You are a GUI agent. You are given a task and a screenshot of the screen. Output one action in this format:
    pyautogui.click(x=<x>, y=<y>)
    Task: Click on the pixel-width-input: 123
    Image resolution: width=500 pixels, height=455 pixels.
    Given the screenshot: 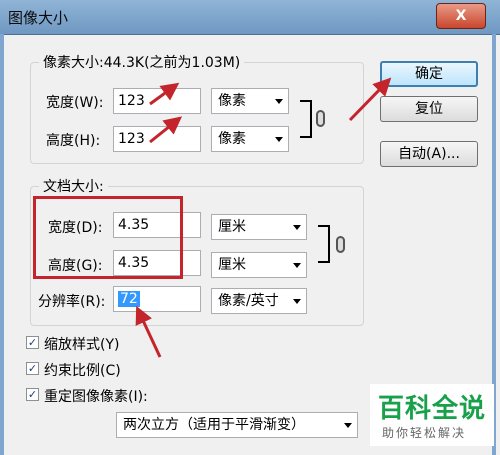 What is the action you would take?
    pyautogui.click(x=157, y=101)
    